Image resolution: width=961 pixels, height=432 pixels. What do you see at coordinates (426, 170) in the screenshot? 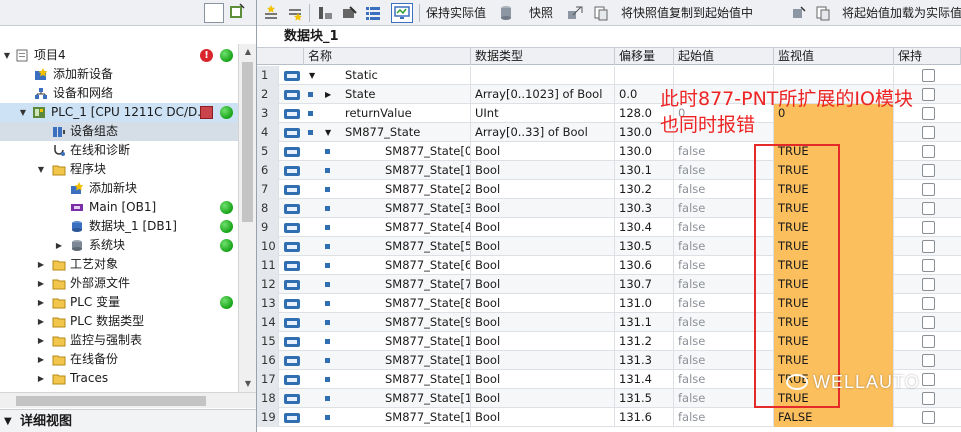
I see `cell-name: SM877_State[1]` at bounding box center [426, 170].